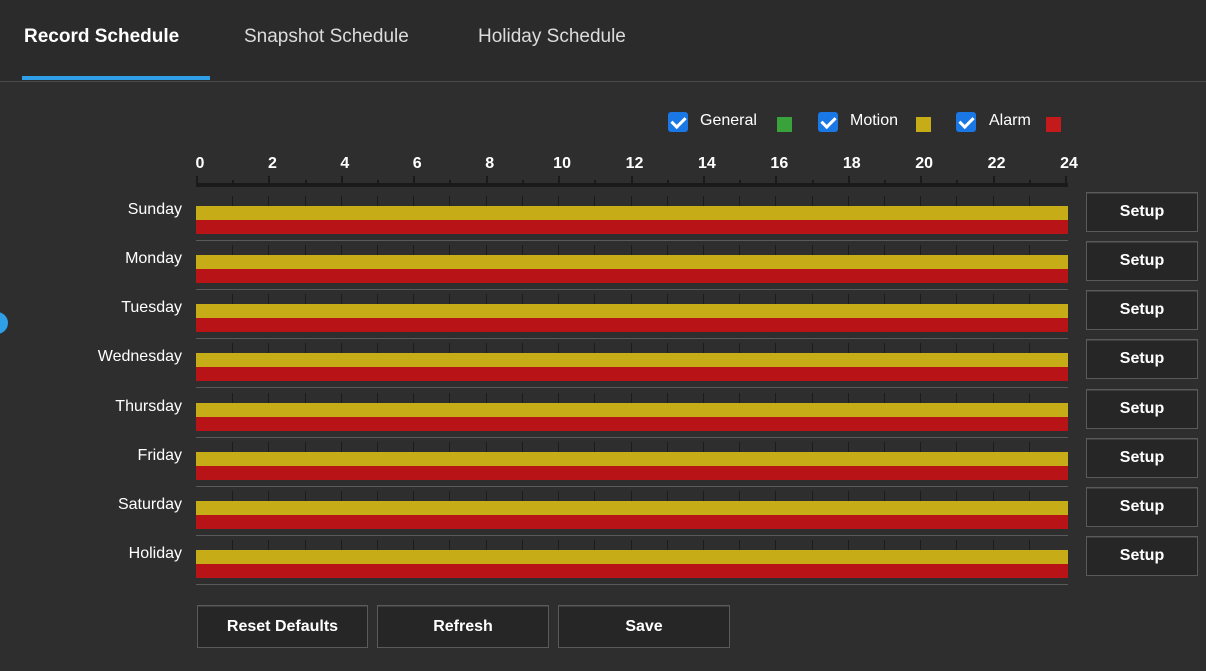 This screenshot has height=671, width=1206. What do you see at coordinates (966, 122) in the screenshot?
I see `alarm-checkbox` at bounding box center [966, 122].